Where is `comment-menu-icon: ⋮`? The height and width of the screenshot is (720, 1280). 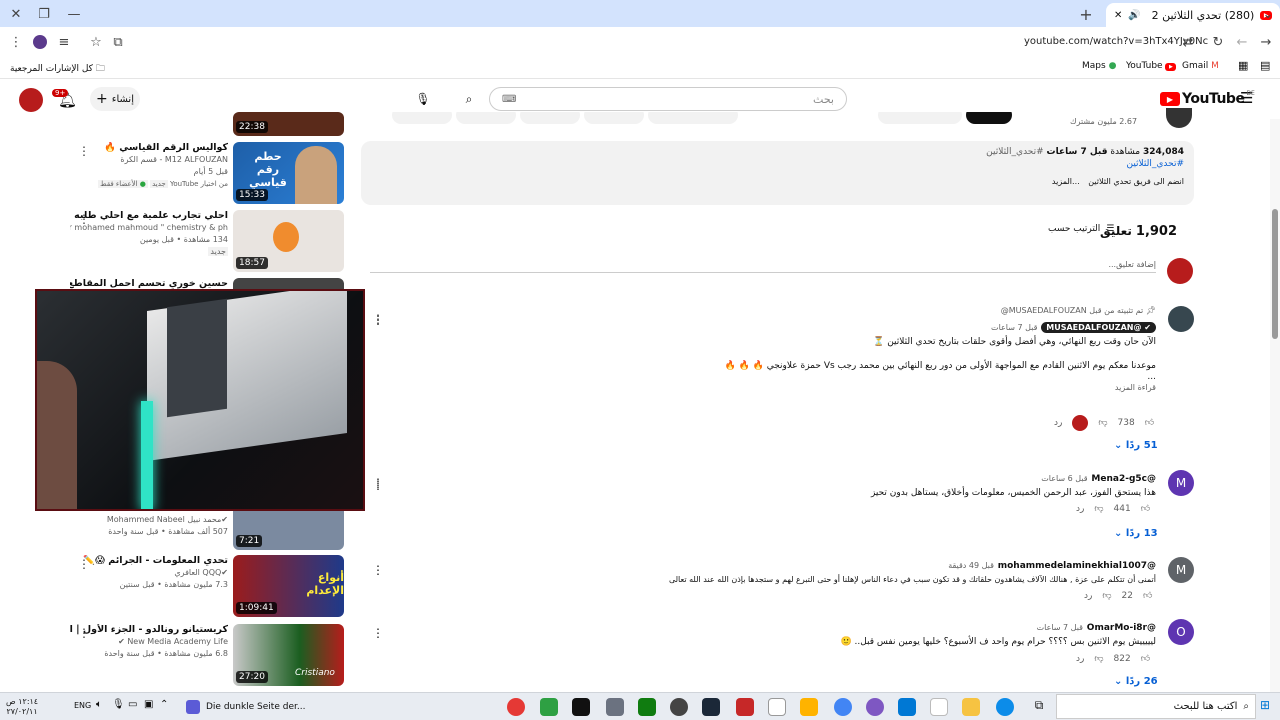
comment-menu-icon: ⋮ is located at coordinates (378, 570).